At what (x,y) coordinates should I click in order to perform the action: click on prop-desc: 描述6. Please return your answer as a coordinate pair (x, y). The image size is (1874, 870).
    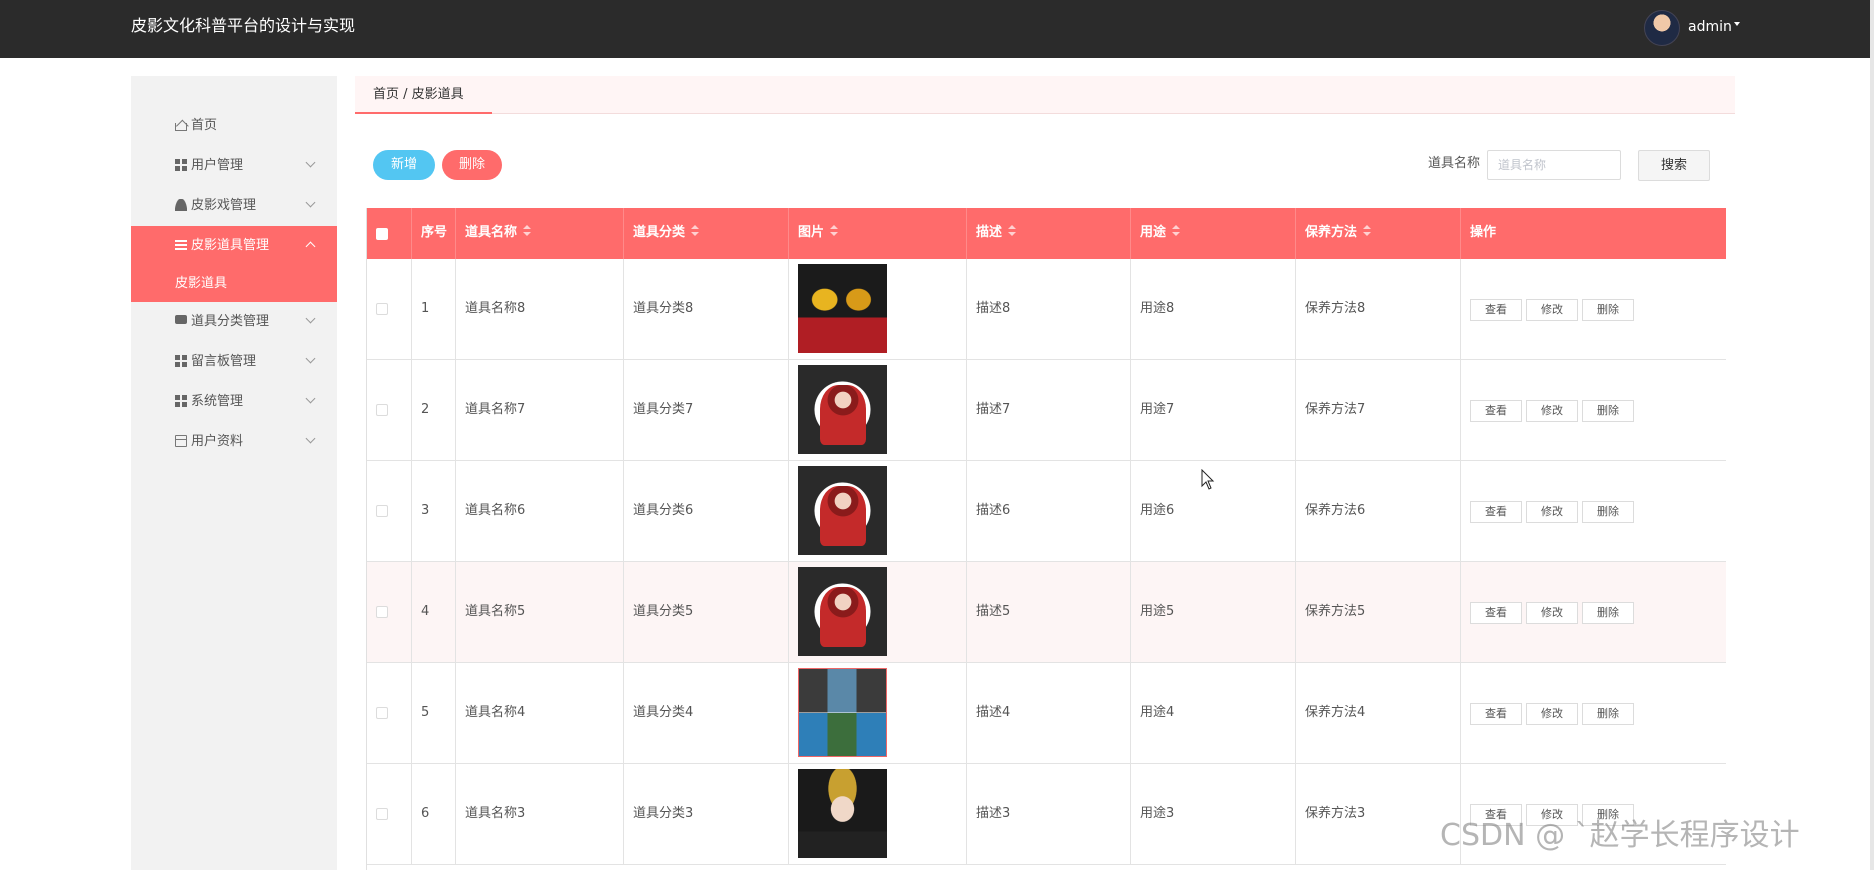
    Looking at the image, I should click on (993, 510).